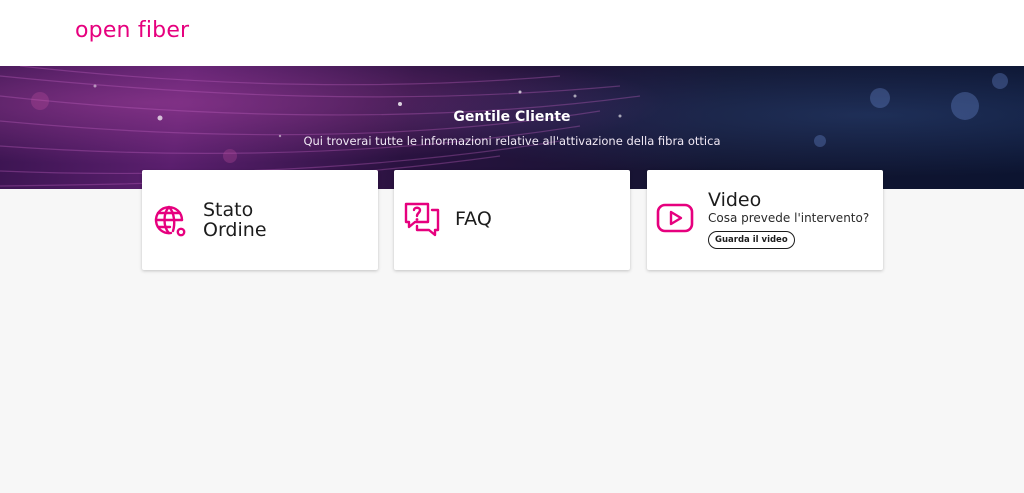 Image resolution: width=1024 pixels, height=493 pixels. I want to click on faq-title: FAQ, so click(473, 219).